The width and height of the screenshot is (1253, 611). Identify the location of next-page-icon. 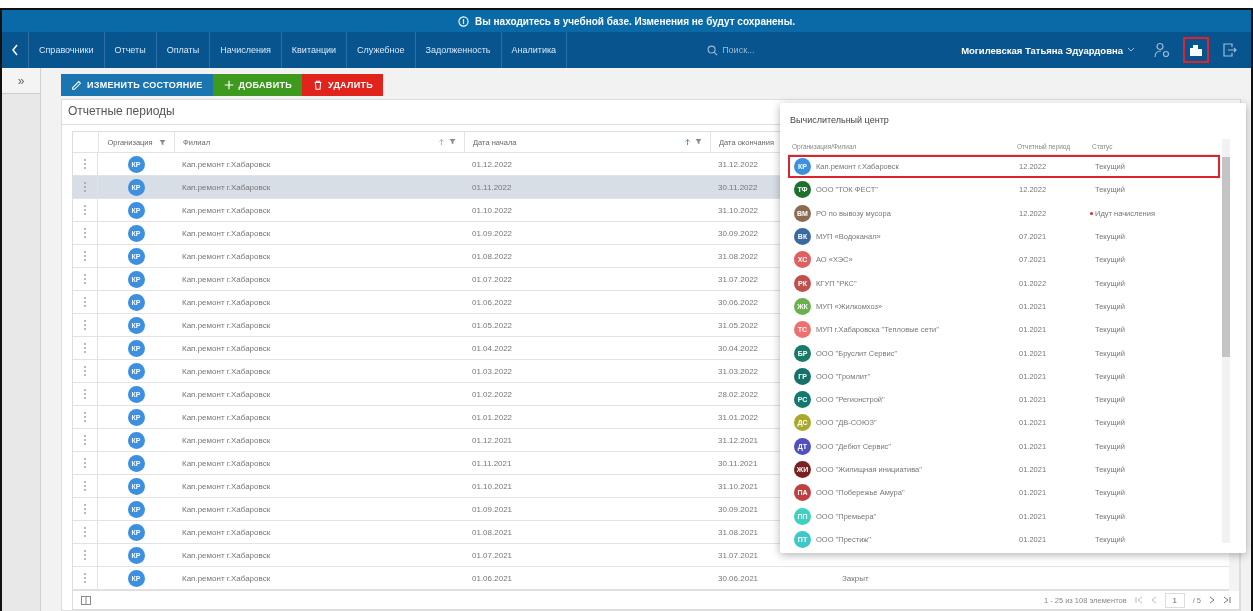
(1212, 600).